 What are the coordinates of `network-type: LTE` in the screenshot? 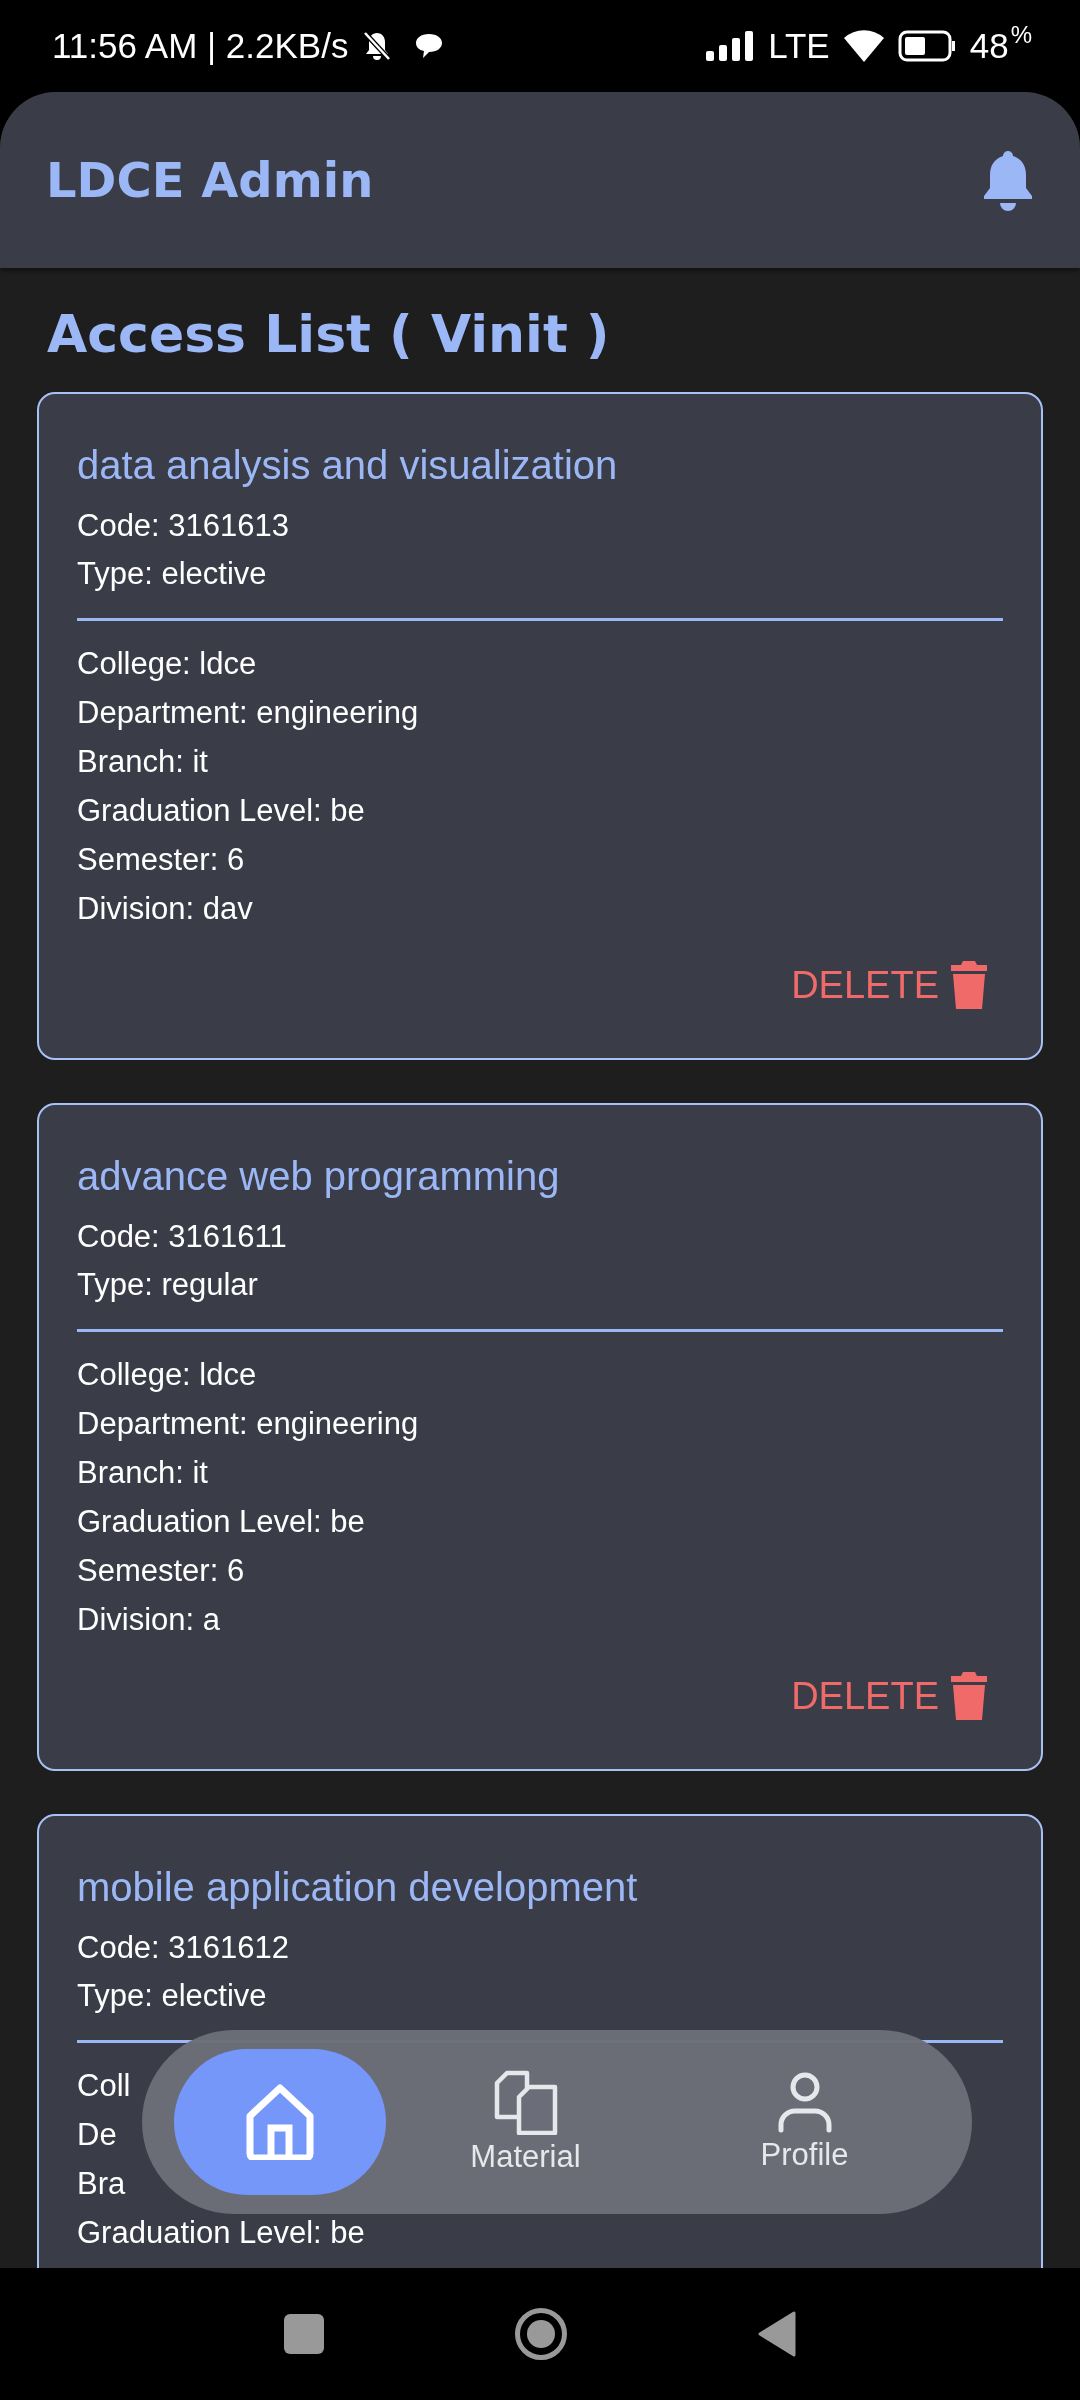 It's located at (799, 46).